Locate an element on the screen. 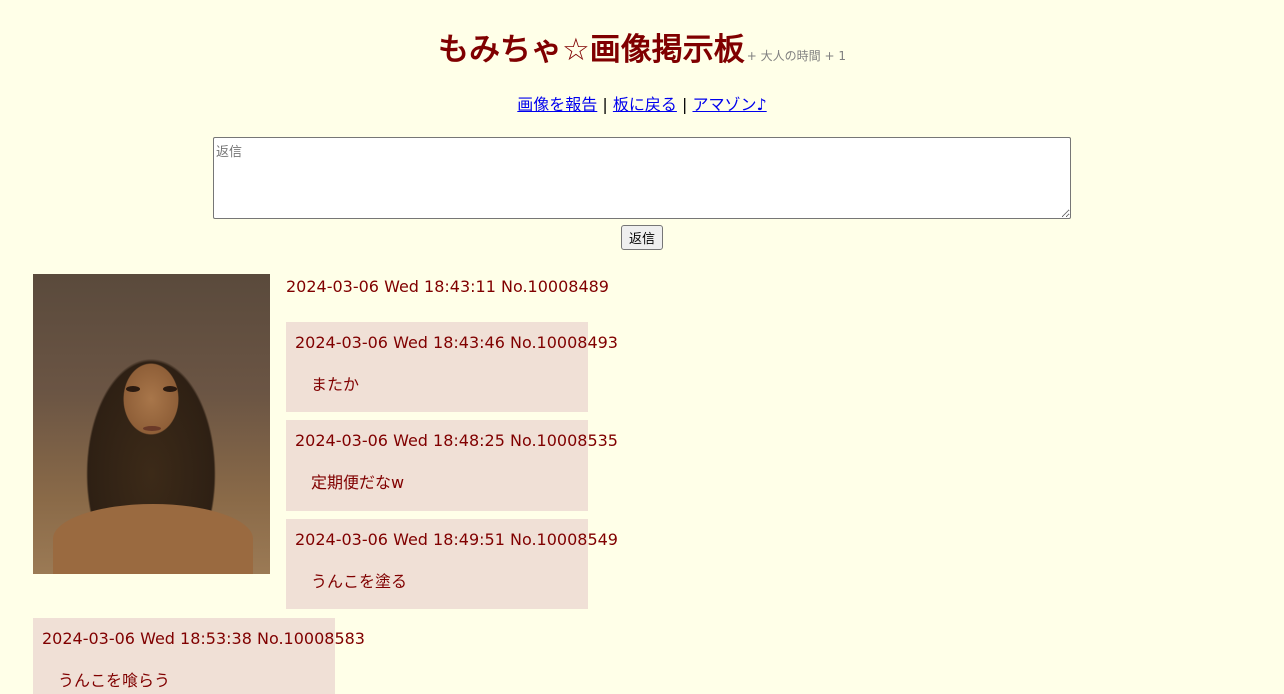  reply-body: うんこを塗る is located at coordinates (359, 581).